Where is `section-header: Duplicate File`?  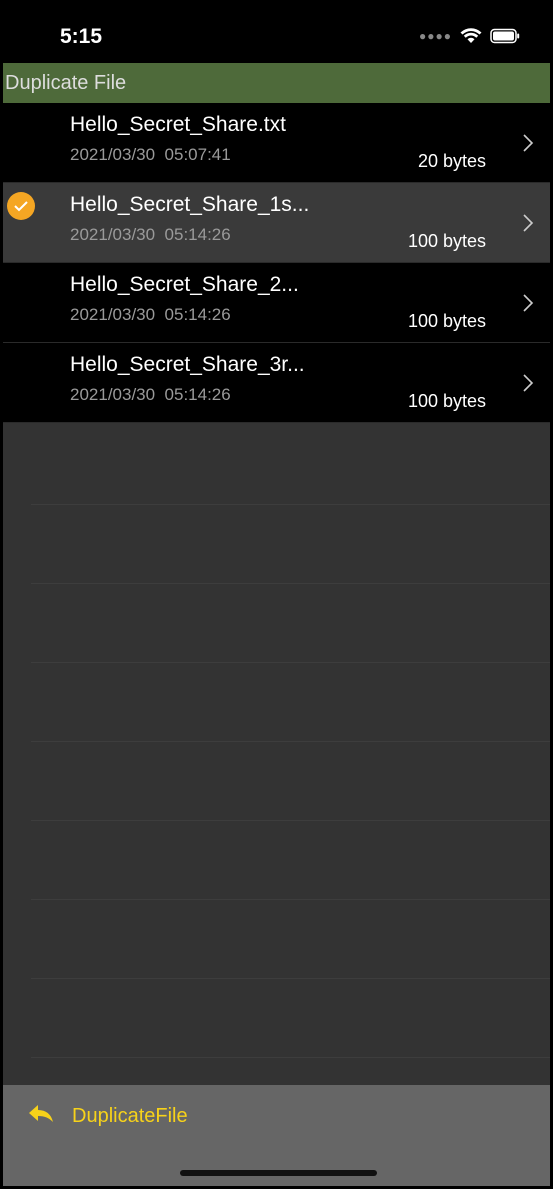 section-header: Duplicate File is located at coordinates (276, 83).